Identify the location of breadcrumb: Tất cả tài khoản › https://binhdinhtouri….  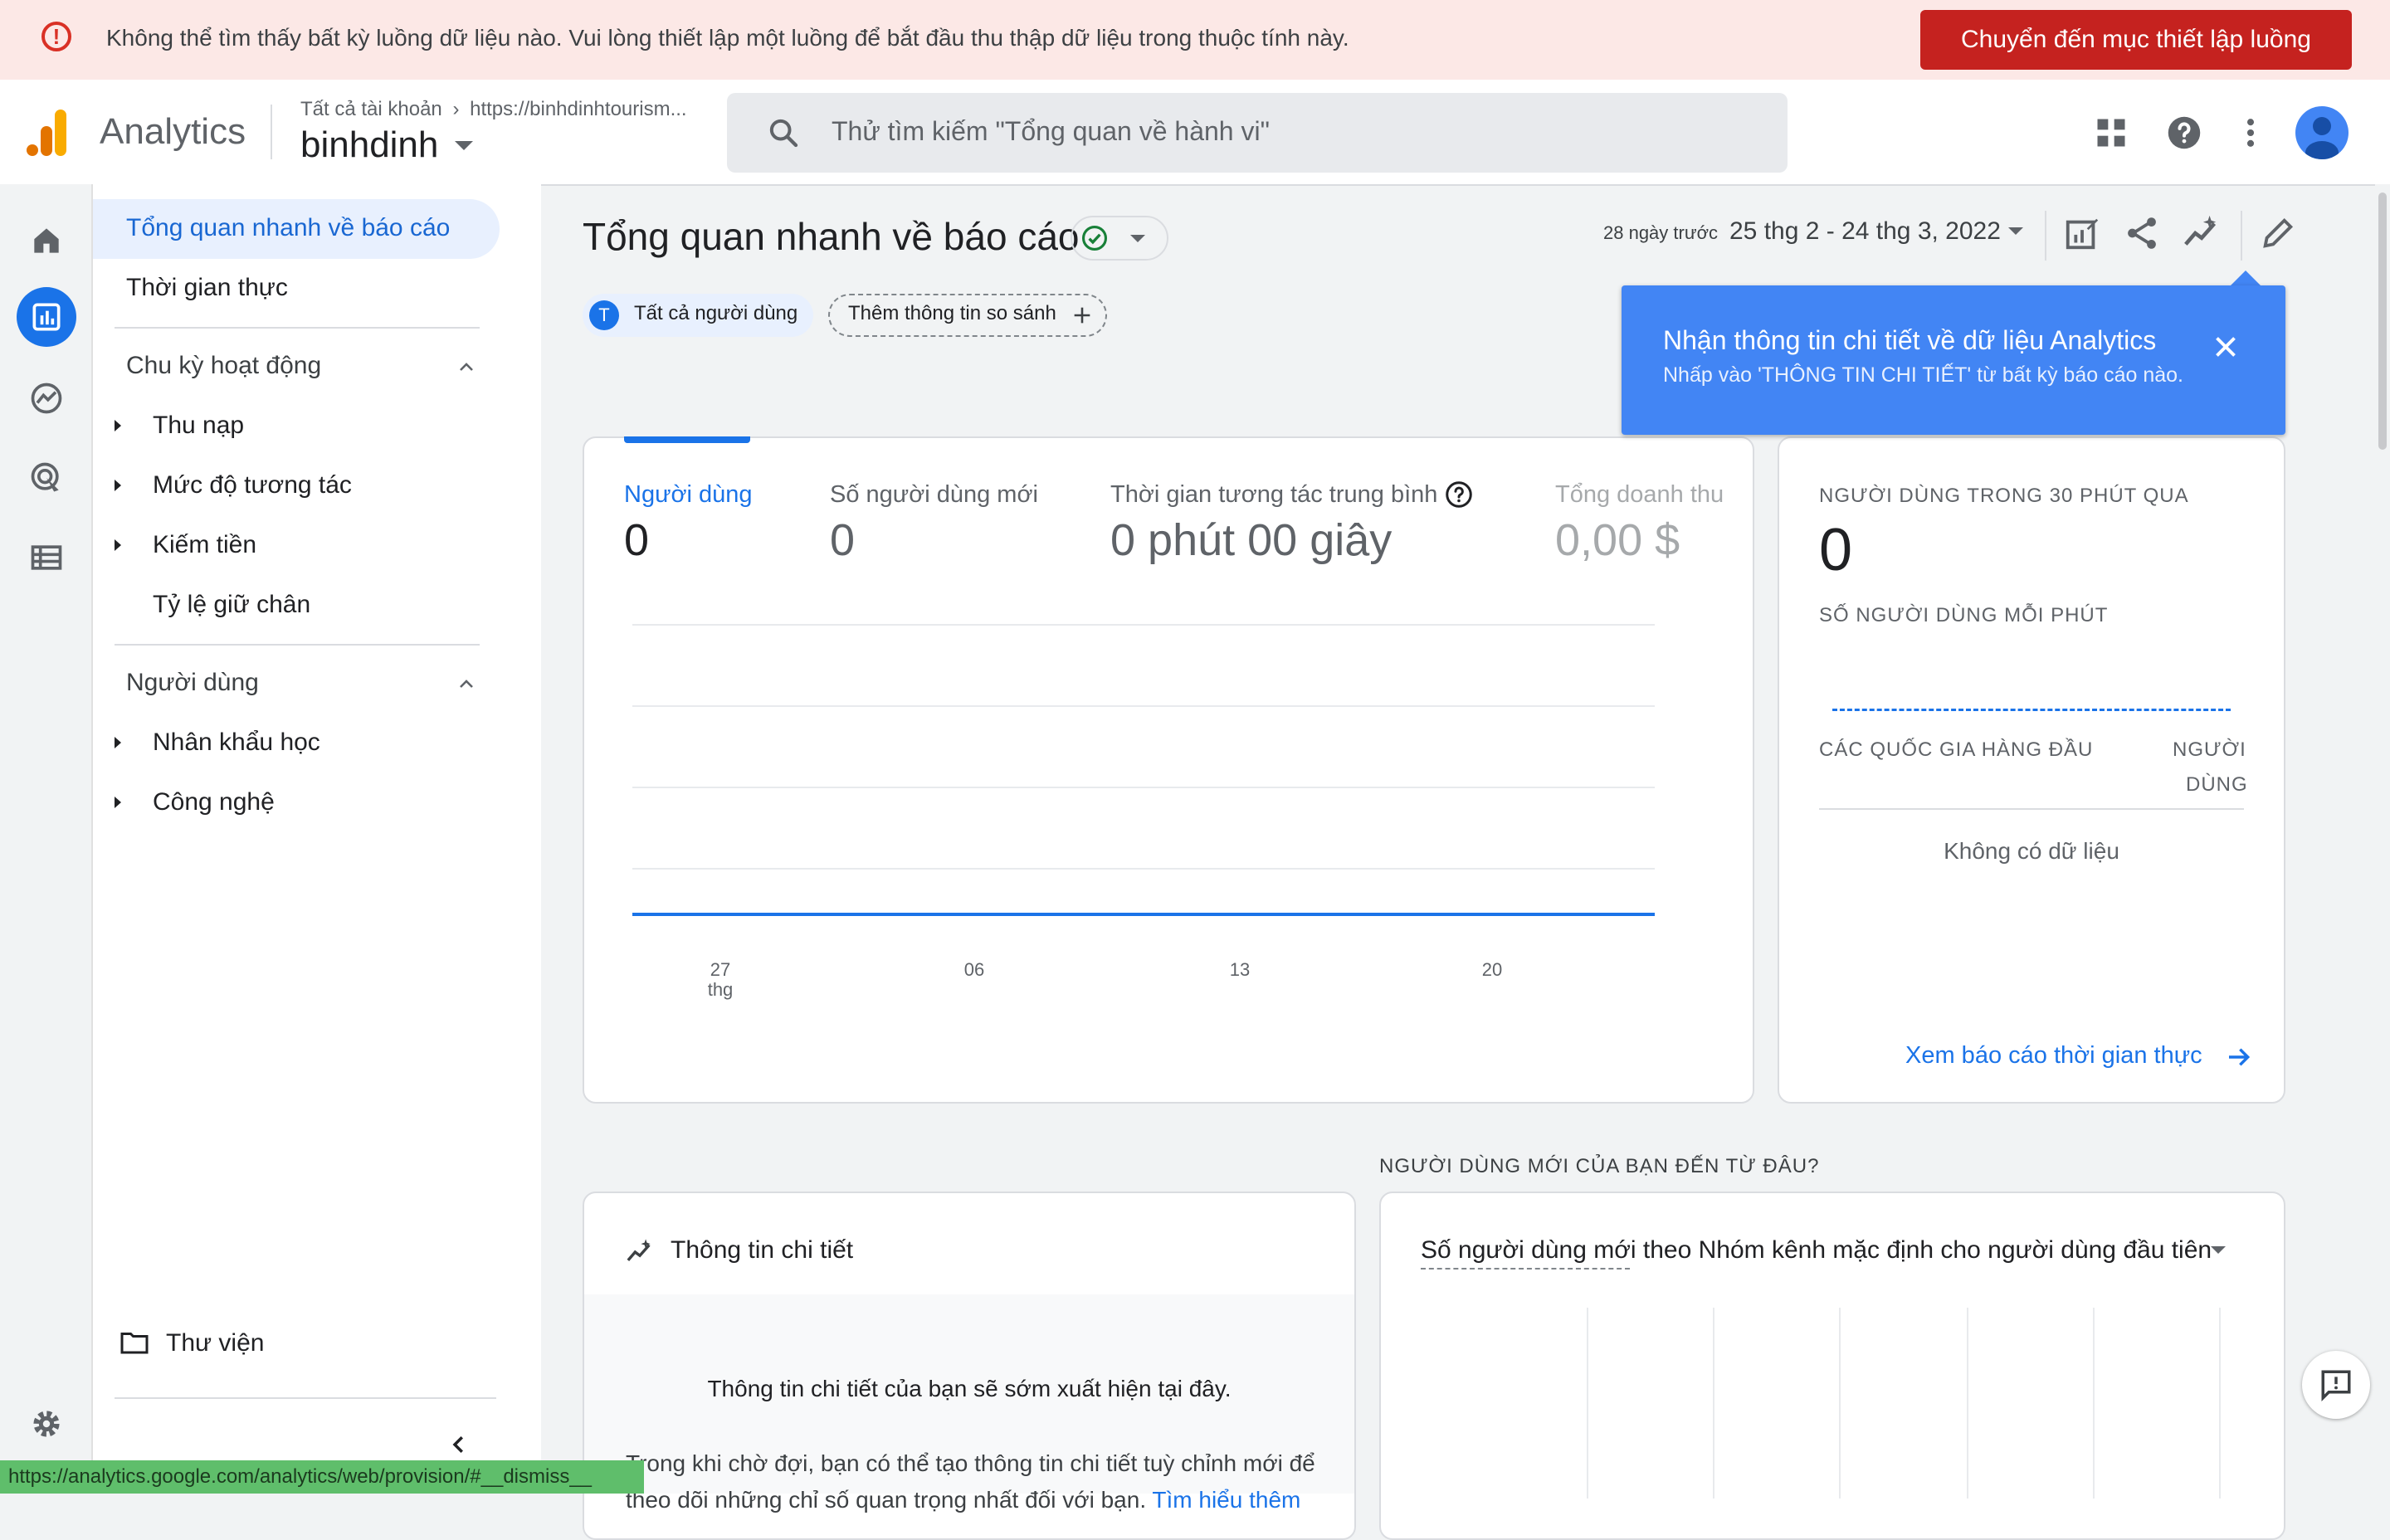
(493, 110).